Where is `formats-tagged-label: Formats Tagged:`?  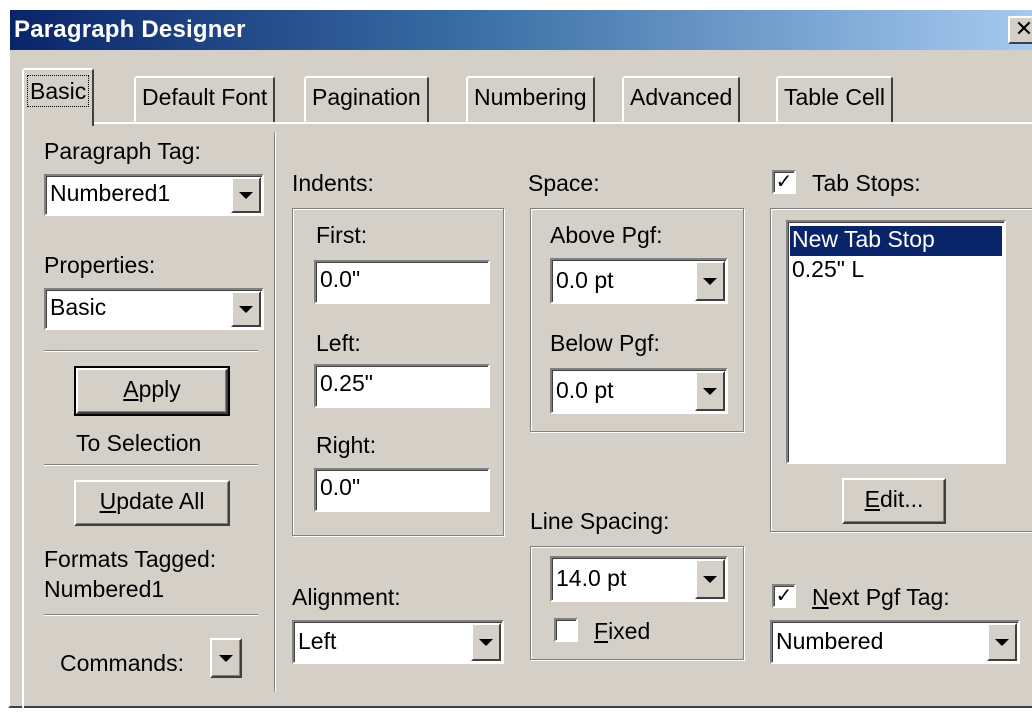 formats-tagged-label: Formats Tagged: is located at coordinates (130, 559).